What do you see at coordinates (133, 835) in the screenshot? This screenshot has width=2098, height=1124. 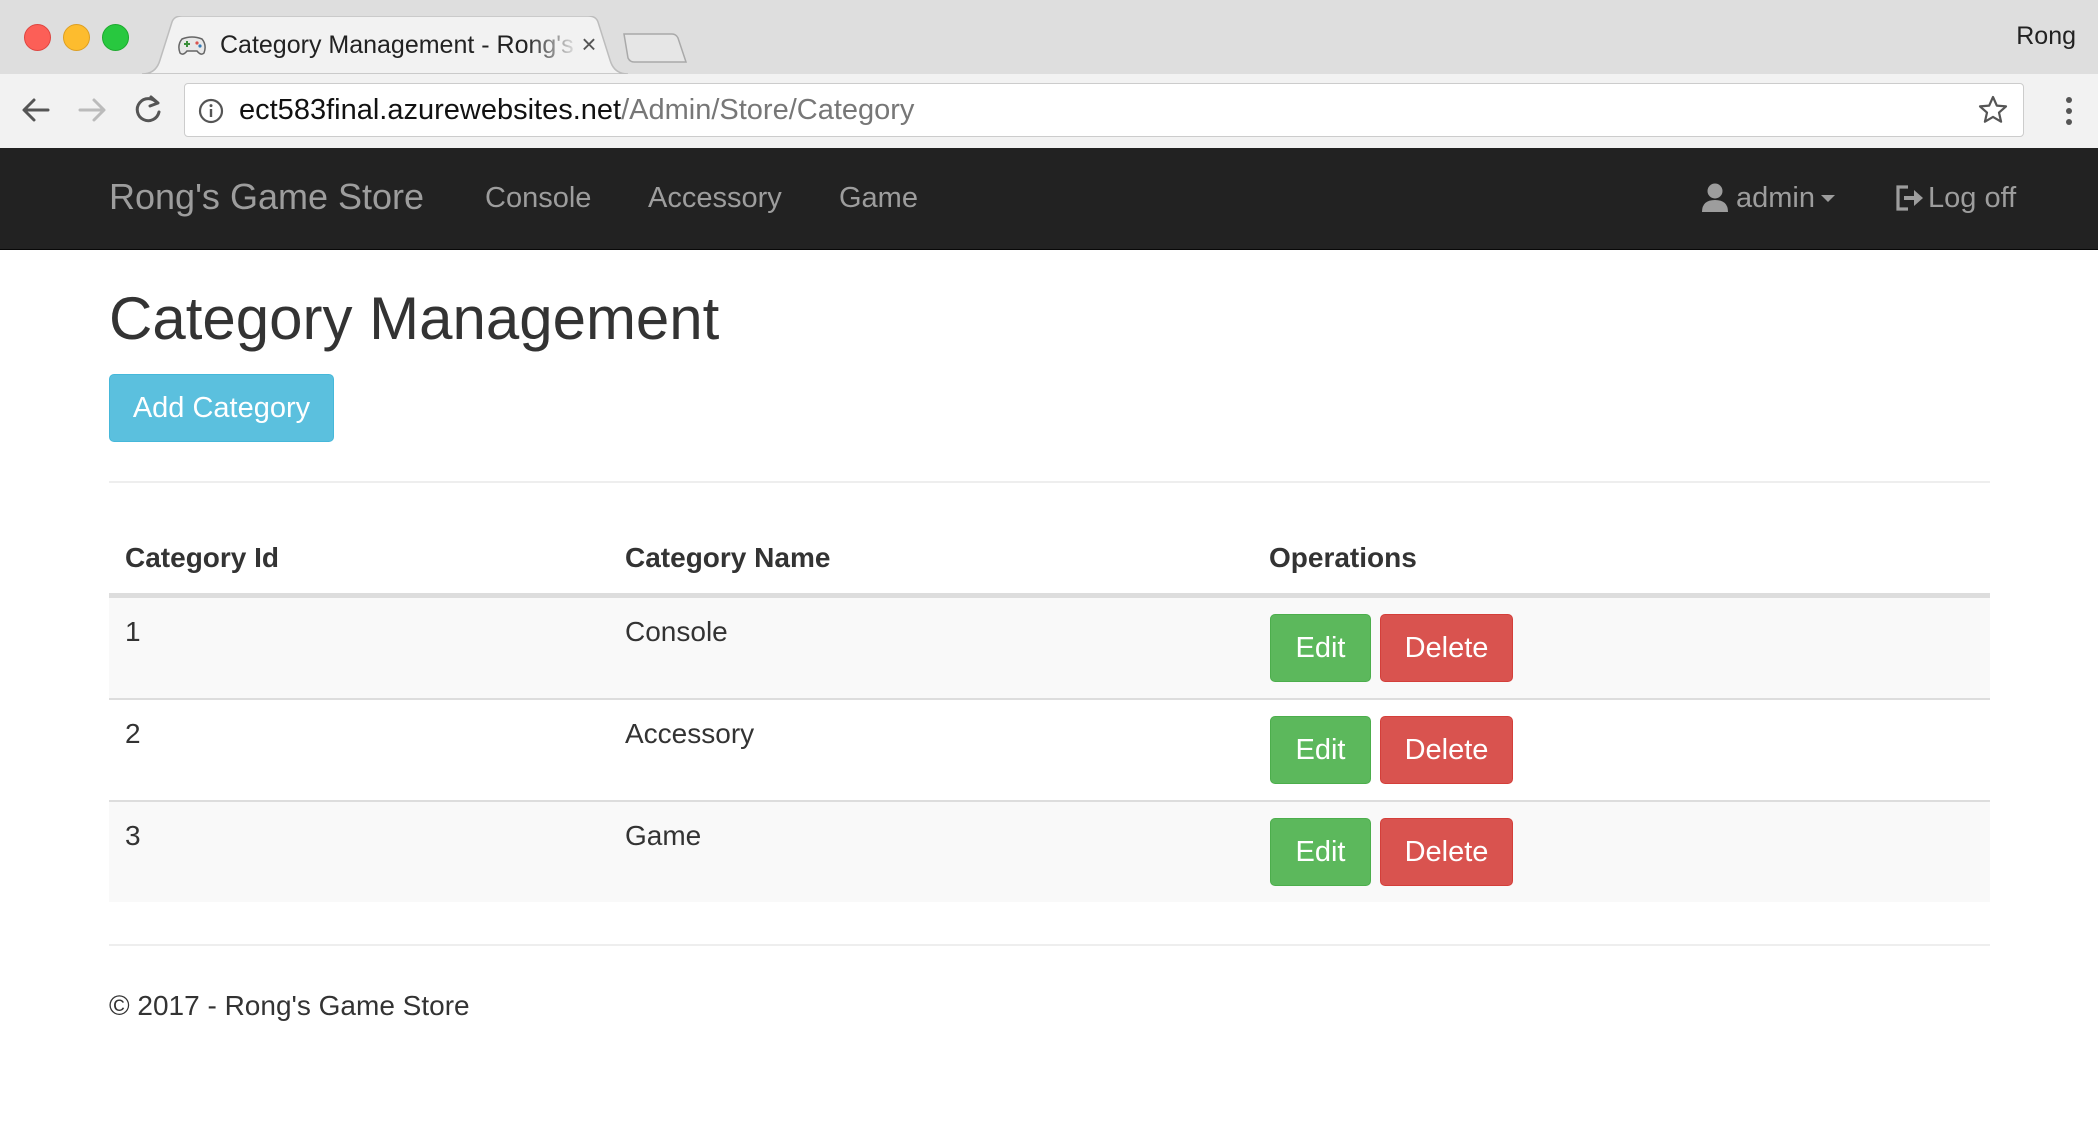 I see `category-id-cell: 3` at bounding box center [133, 835].